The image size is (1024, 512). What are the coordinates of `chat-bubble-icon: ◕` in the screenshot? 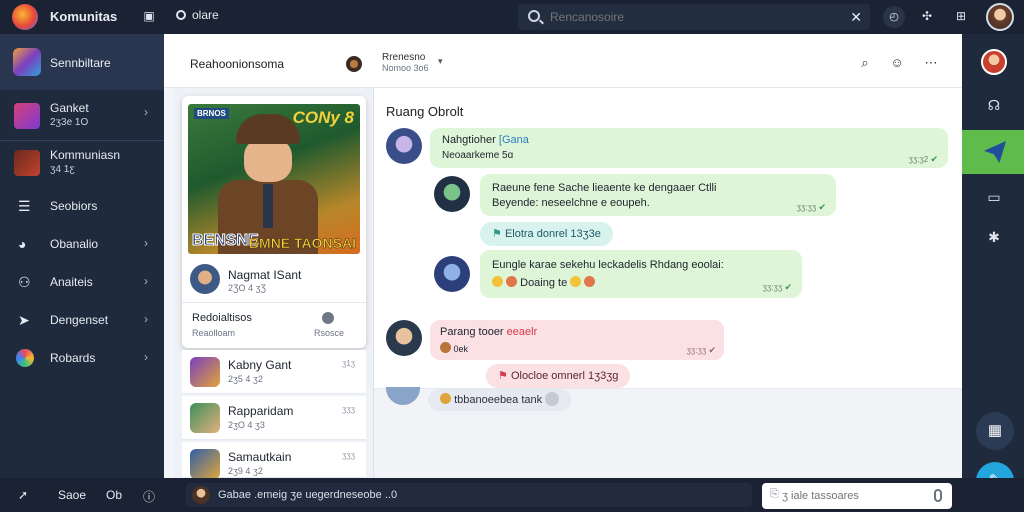 It's located at (22, 244).